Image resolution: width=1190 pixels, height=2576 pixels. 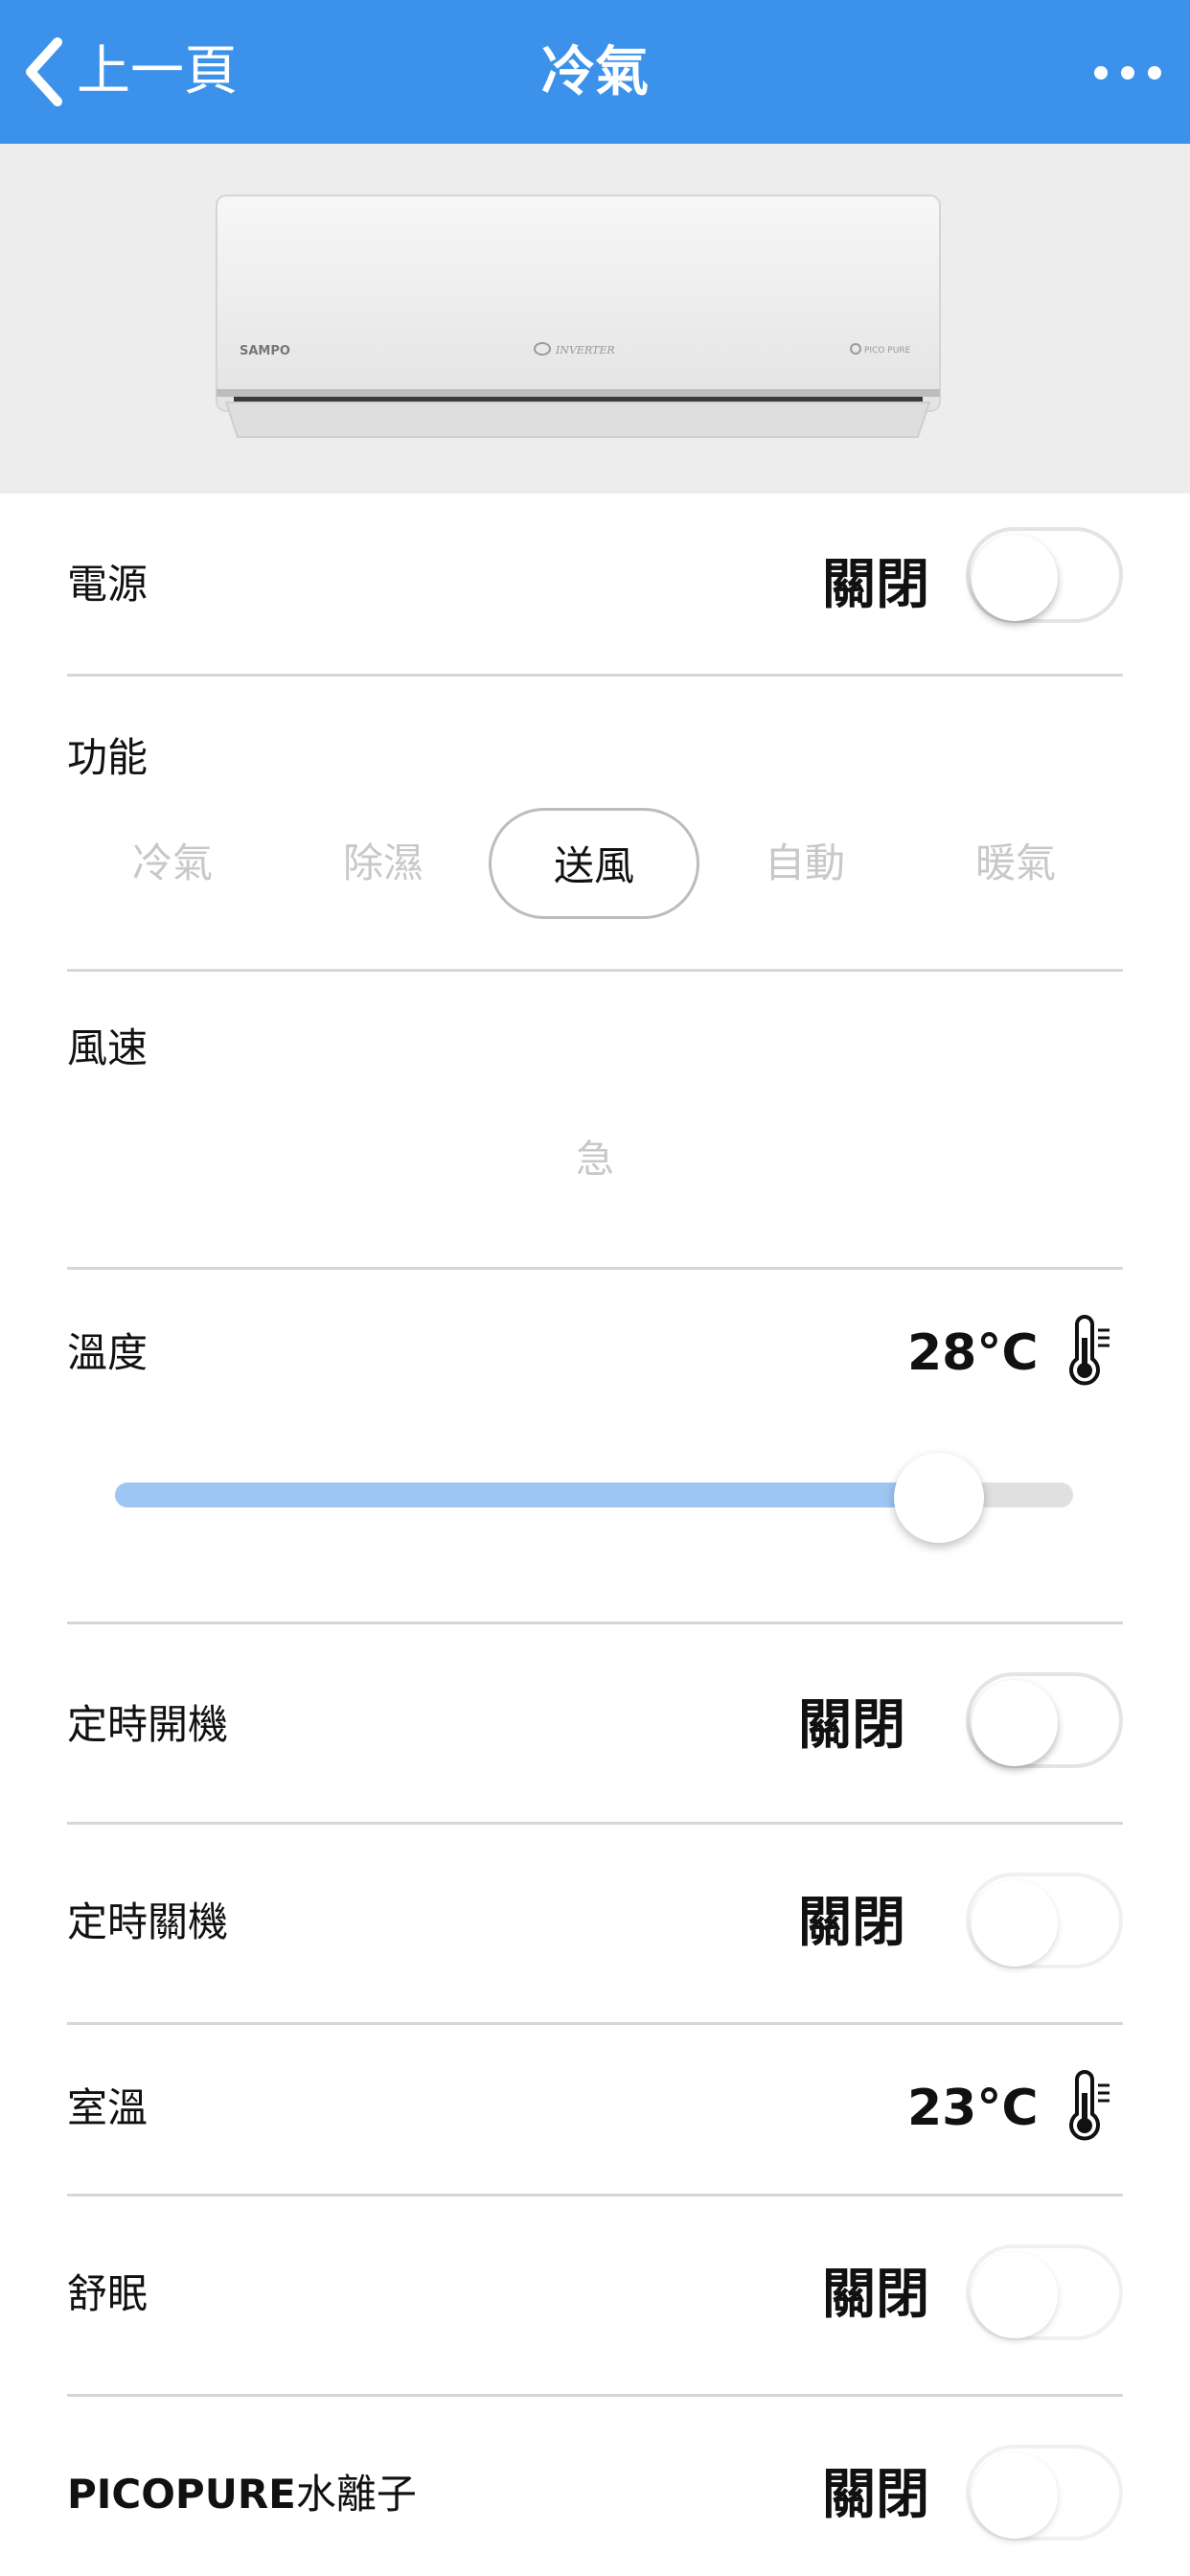 I want to click on brand-logo: SAMPO, so click(x=265, y=351).